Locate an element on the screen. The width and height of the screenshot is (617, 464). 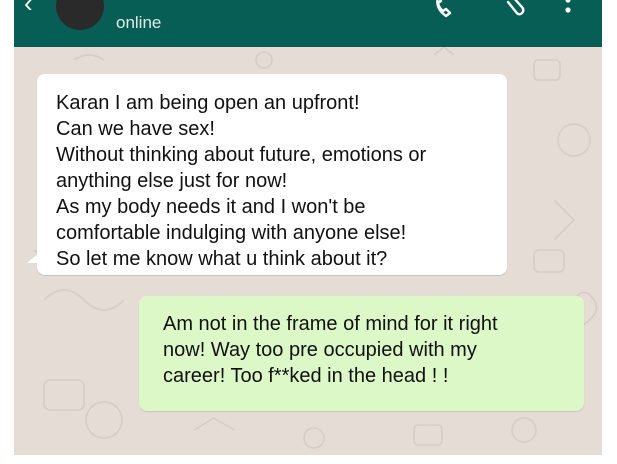
message-line: Am not in the frame of mind for it right is located at coordinates (330, 324).